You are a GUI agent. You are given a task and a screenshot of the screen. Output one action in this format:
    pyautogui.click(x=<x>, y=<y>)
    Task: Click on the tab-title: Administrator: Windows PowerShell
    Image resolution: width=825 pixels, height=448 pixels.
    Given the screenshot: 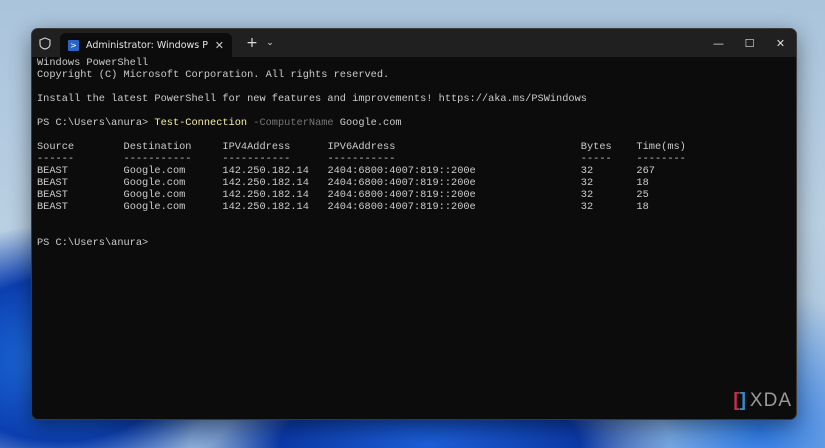 What is the action you would take?
    pyautogui.click(x=147, y=45)
    